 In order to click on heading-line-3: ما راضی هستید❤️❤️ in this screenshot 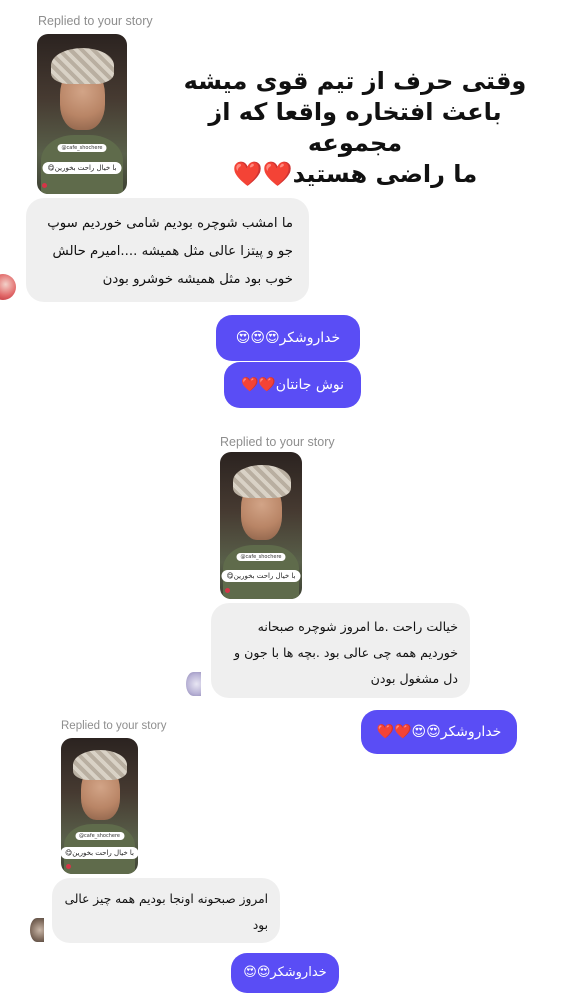, I will do `click(355, 174)`.